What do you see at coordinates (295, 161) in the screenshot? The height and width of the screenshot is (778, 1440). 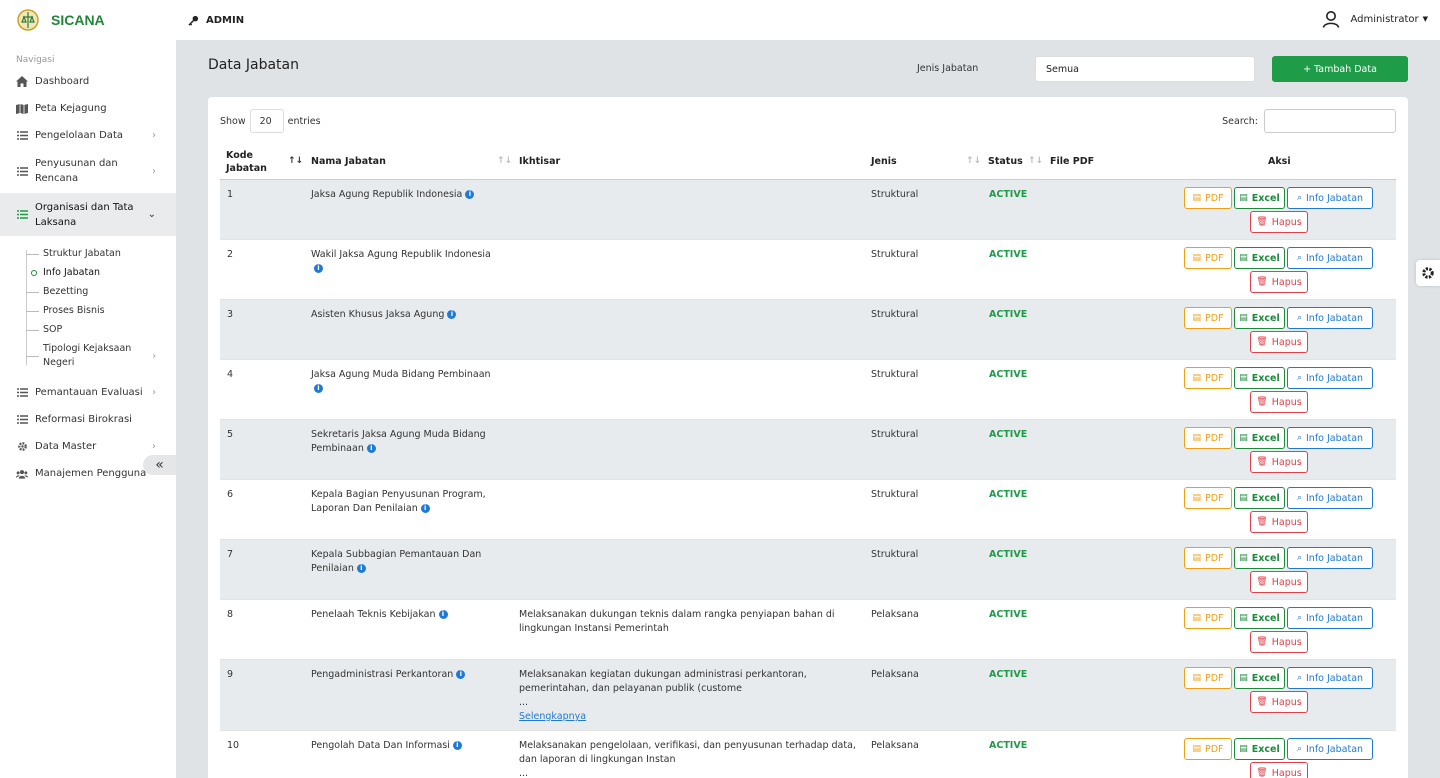 I see `sort-asc-icon: ↑↓` at bounding box center [295, 161].